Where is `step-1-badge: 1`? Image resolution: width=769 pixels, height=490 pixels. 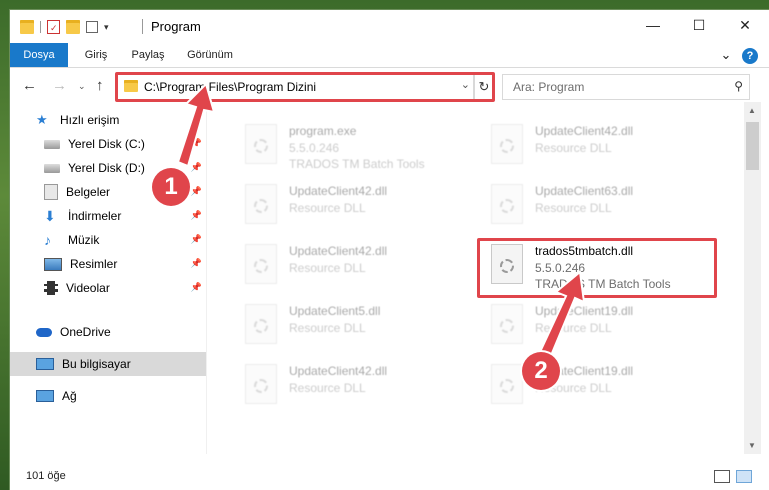
step-1-badge: 1 is located at coordinates (171, 187).